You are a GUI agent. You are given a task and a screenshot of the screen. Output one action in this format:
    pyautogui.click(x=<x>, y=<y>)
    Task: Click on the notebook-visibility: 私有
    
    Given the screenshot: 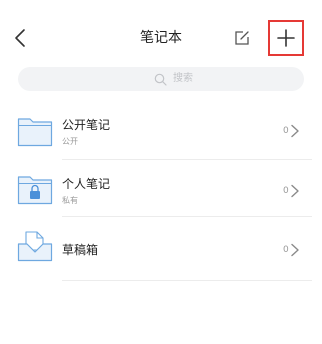 What is the action you would take?
    pyautogui.click(x=70, y=200)
    